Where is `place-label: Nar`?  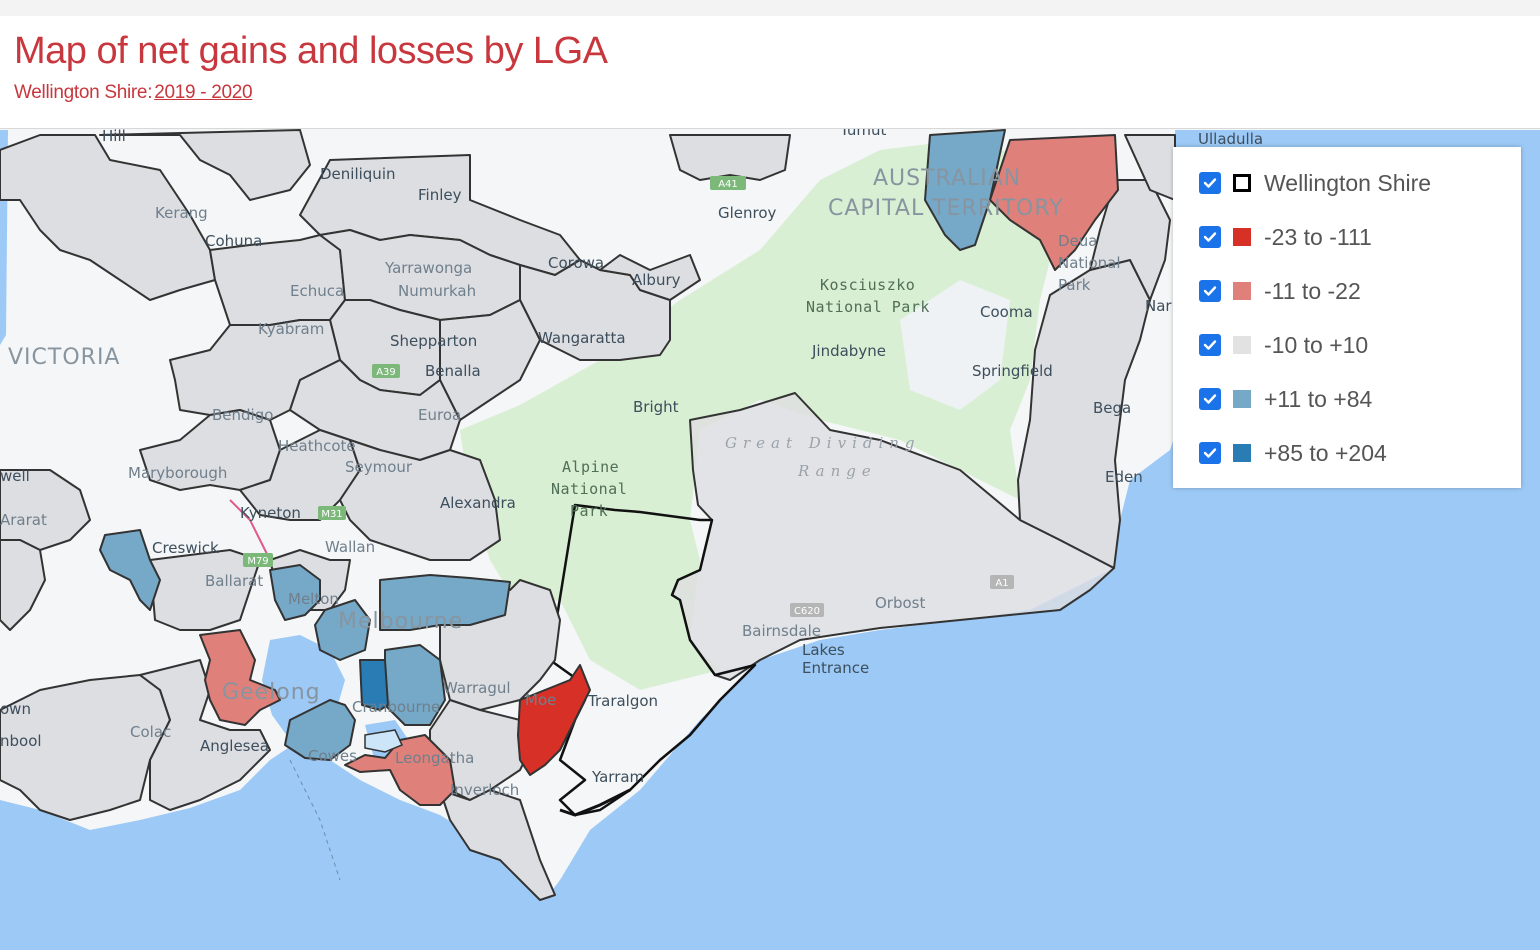 place-label: Nar is located at coordinates (1158, 306).